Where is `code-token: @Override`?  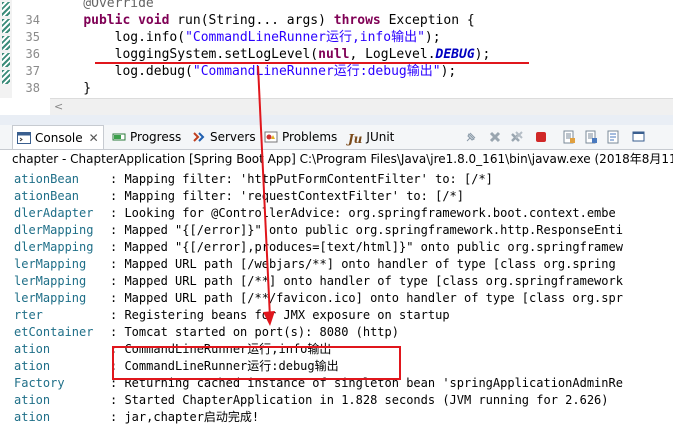 code-token: @Override is located at coordinates (103, 5).